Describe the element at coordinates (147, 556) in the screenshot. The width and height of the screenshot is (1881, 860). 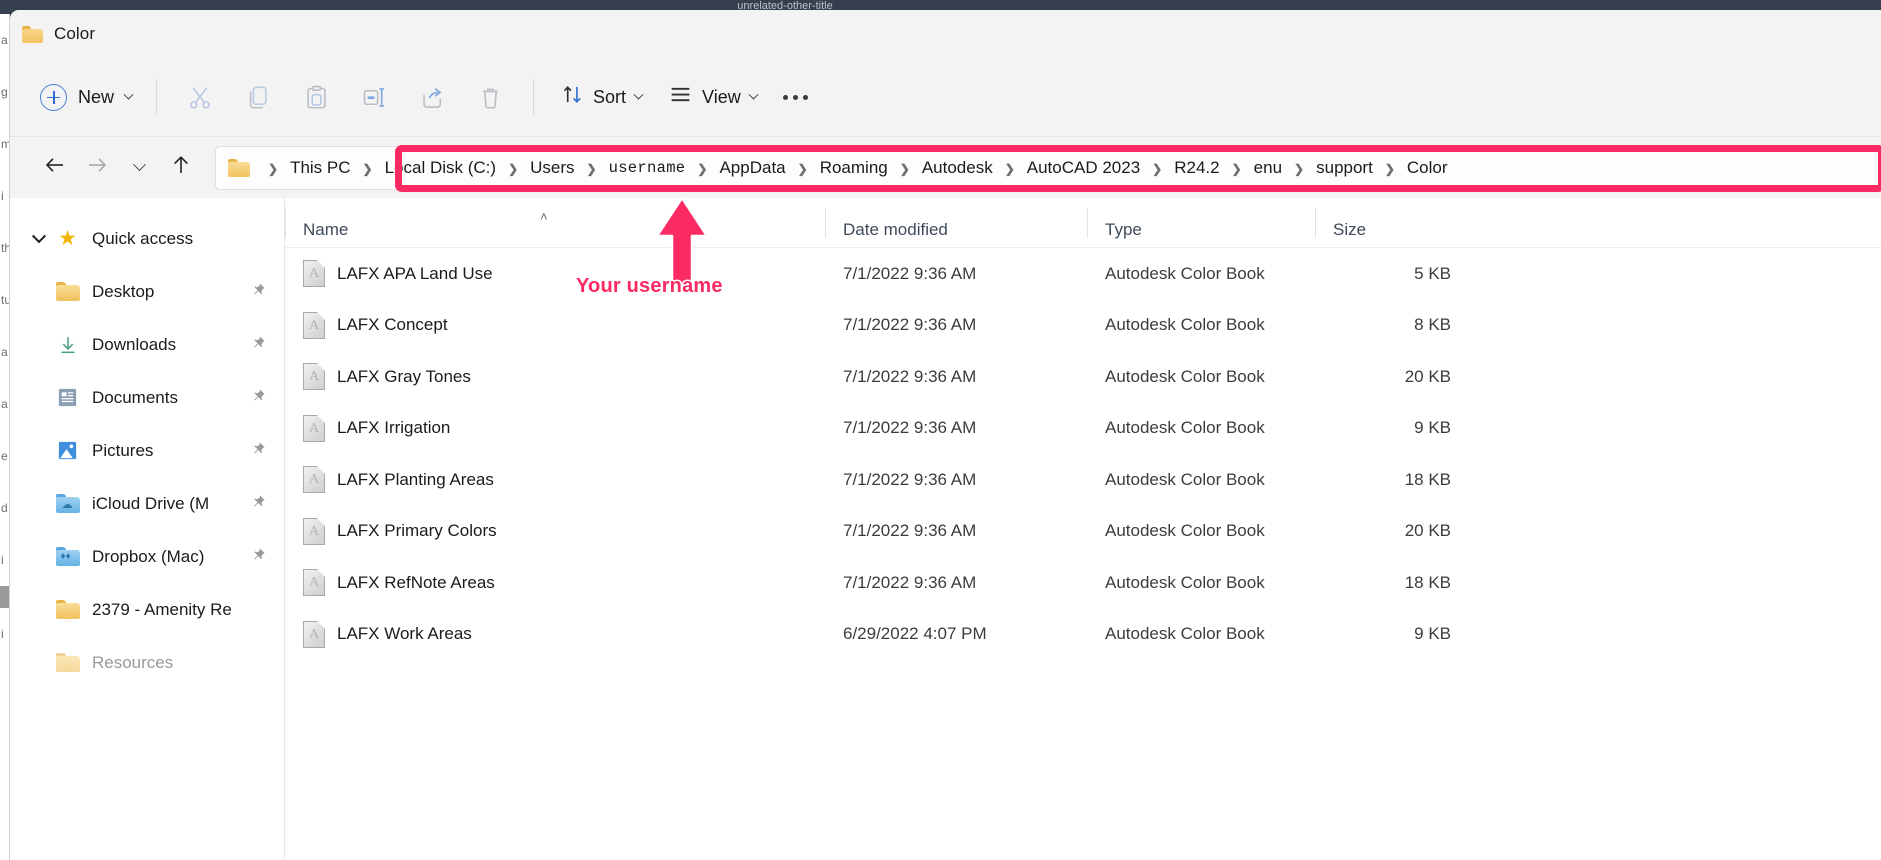
I see `sidebar-item-dropbox: ♦♦ Dropbox (Mac)` at that location.